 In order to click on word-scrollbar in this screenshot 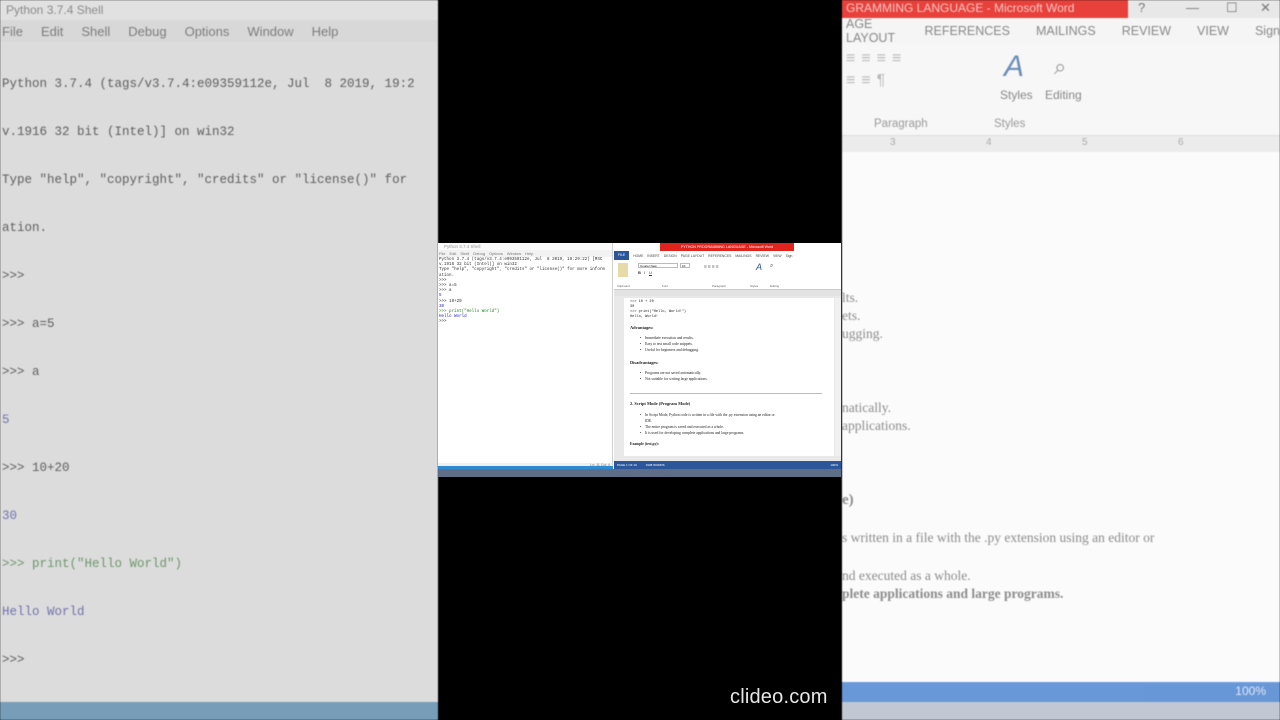, I will do `click(838, 377)`.